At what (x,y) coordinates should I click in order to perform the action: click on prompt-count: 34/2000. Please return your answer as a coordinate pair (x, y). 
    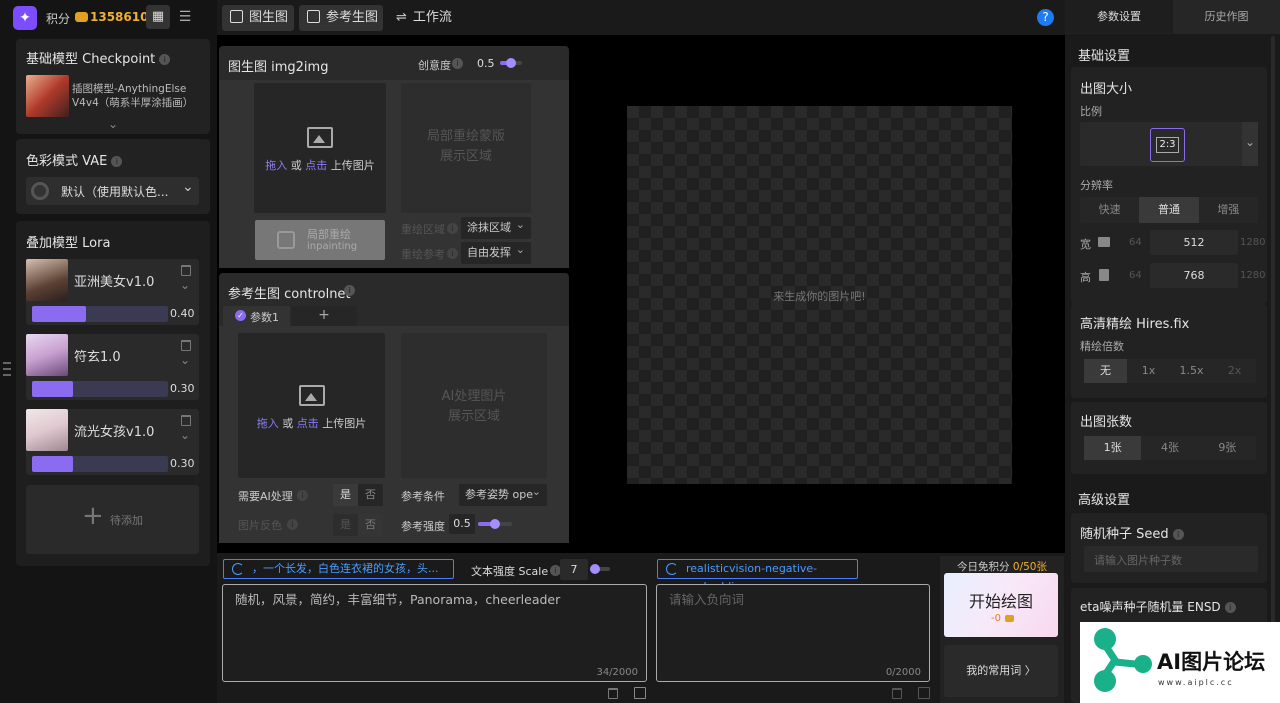
    Looking at the image, I should click on (617, 672).